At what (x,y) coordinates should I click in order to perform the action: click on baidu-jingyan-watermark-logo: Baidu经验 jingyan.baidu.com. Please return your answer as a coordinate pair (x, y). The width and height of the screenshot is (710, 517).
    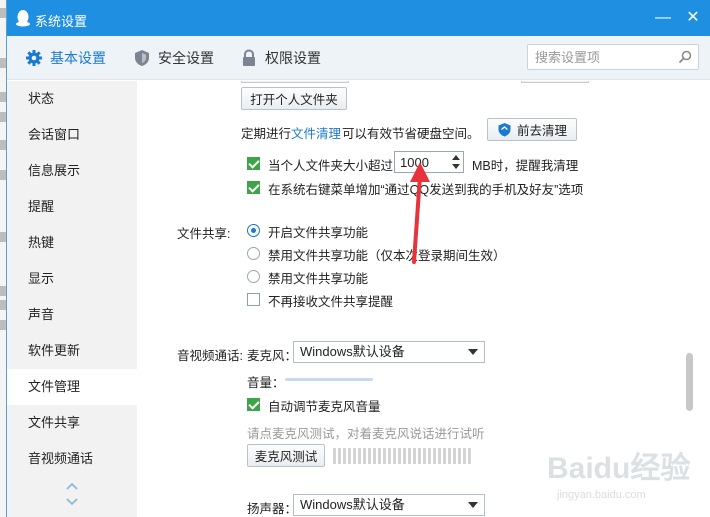
    Looking at the image, I should click on (618, 476).